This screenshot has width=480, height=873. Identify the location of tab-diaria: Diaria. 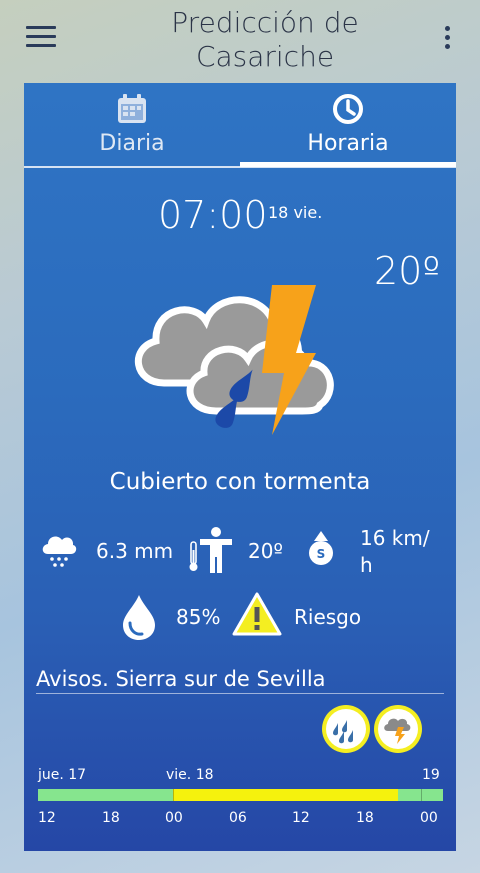
(132, 125).